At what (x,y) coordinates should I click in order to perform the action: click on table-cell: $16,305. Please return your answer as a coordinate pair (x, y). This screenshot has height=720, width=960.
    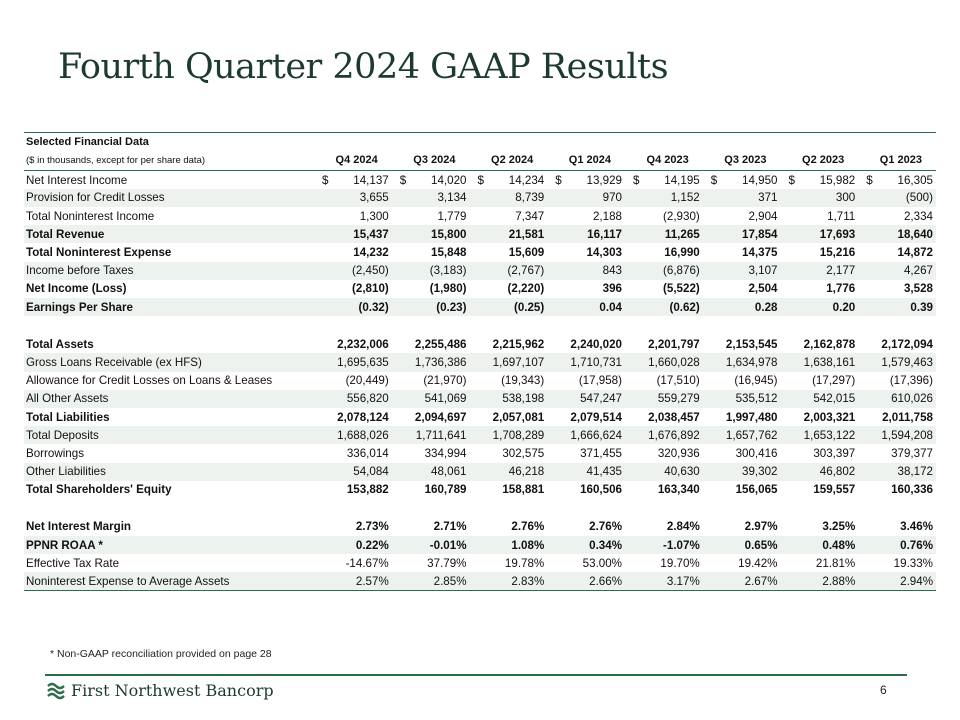
    Looking at the image, I should click on (897, 180).